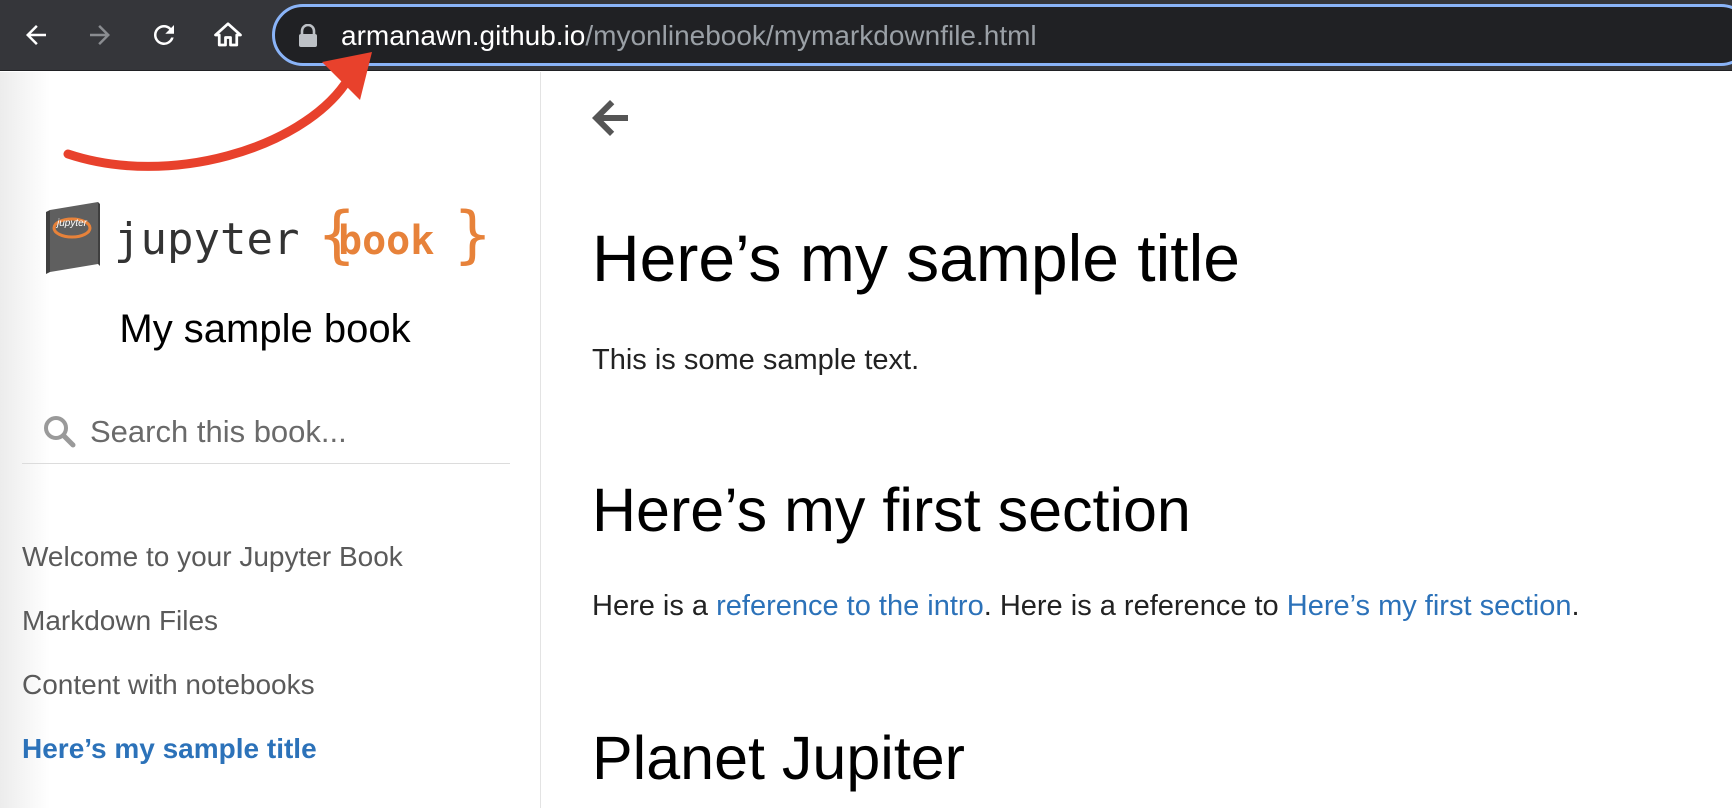  What do you see at coordinates (212, 572) in the screenshot?
I see `toc-item-welcome: Welcome to your Jupyter Book` at bounding box center [212, 572].